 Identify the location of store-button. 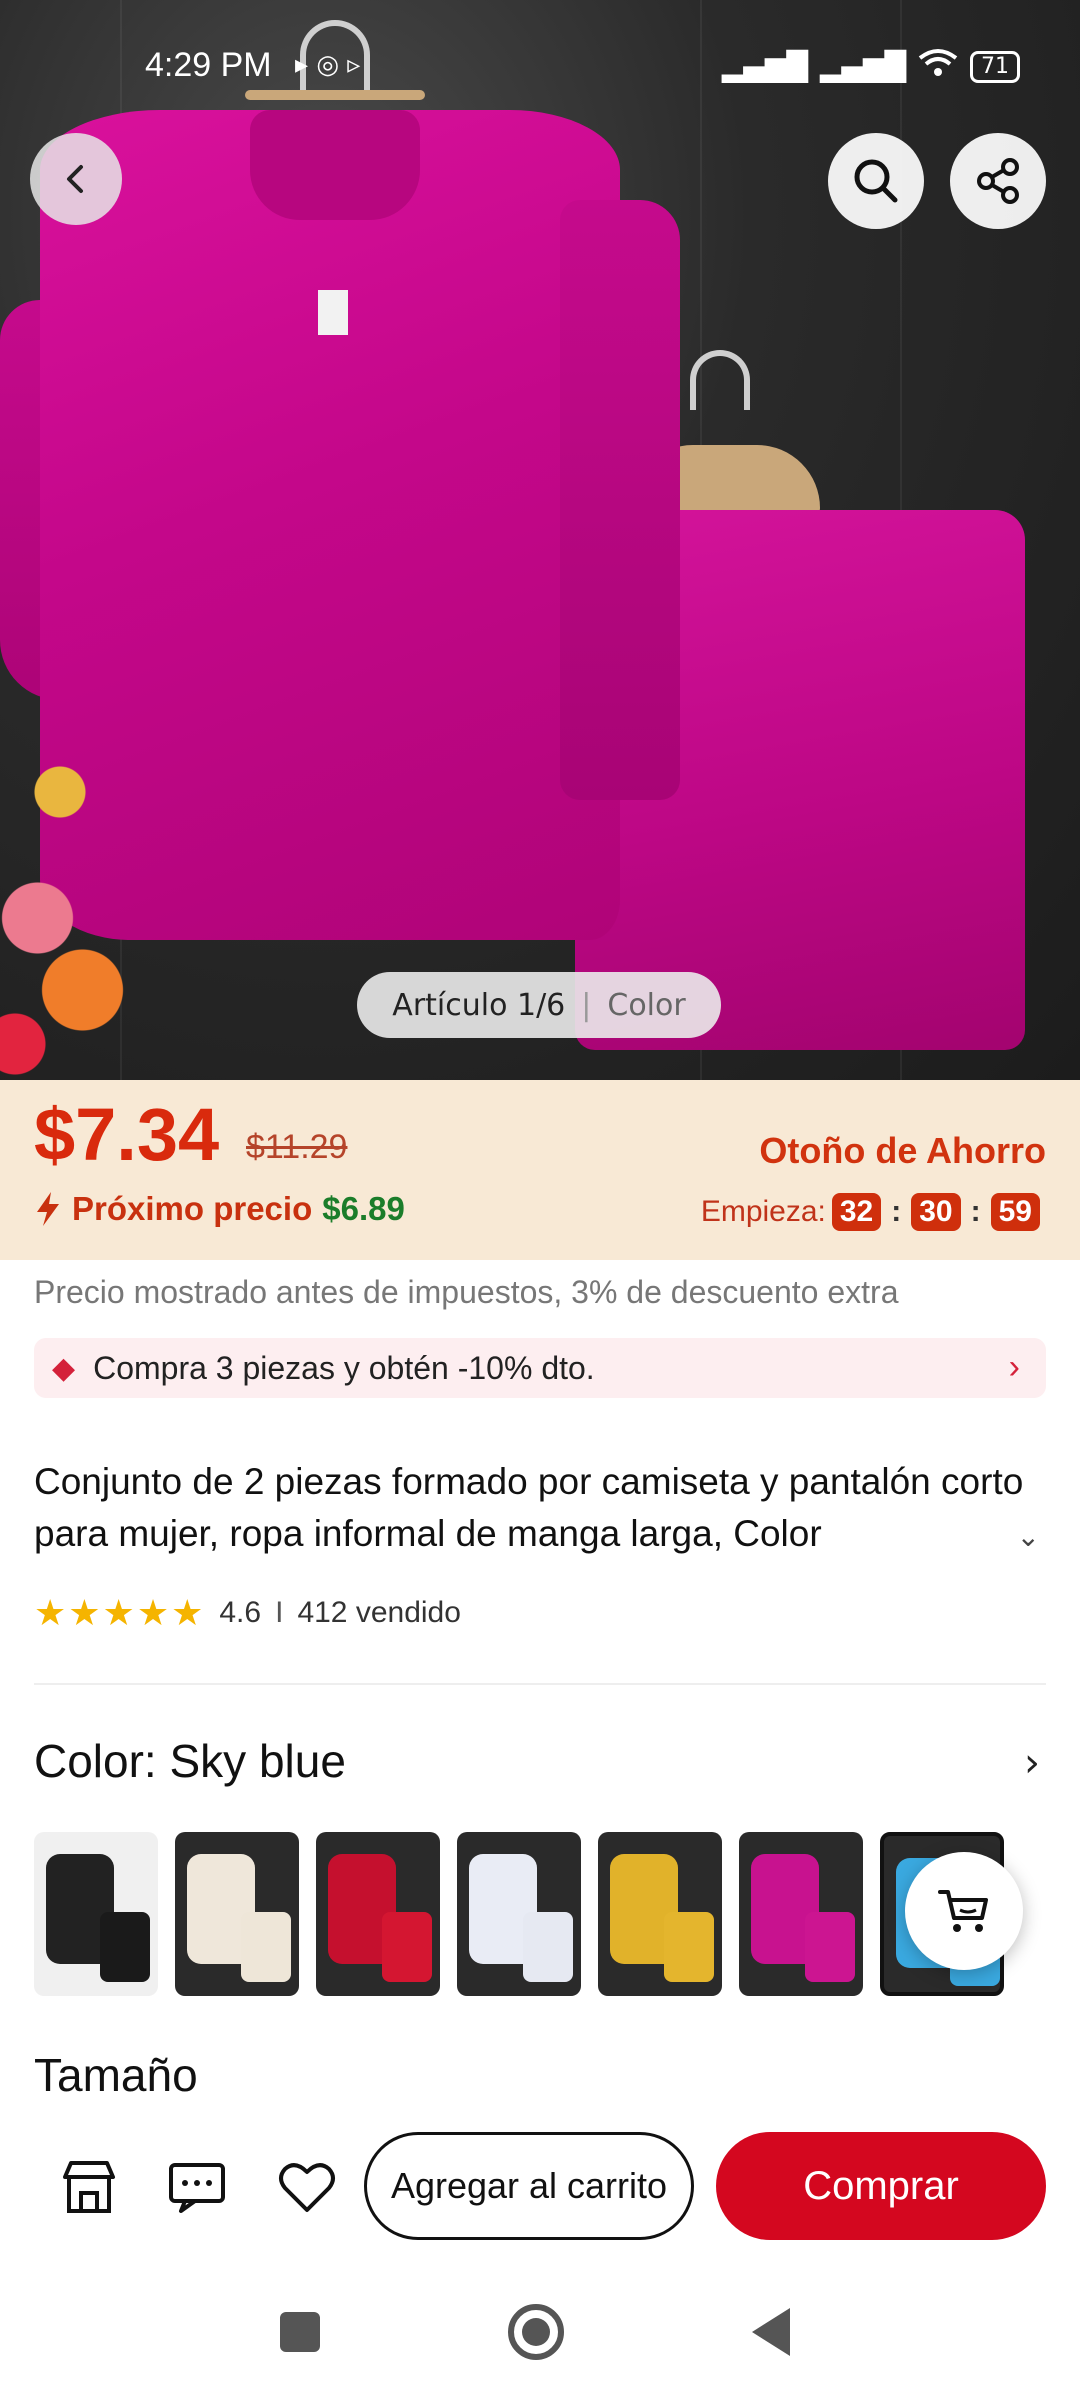
(89, 2187).